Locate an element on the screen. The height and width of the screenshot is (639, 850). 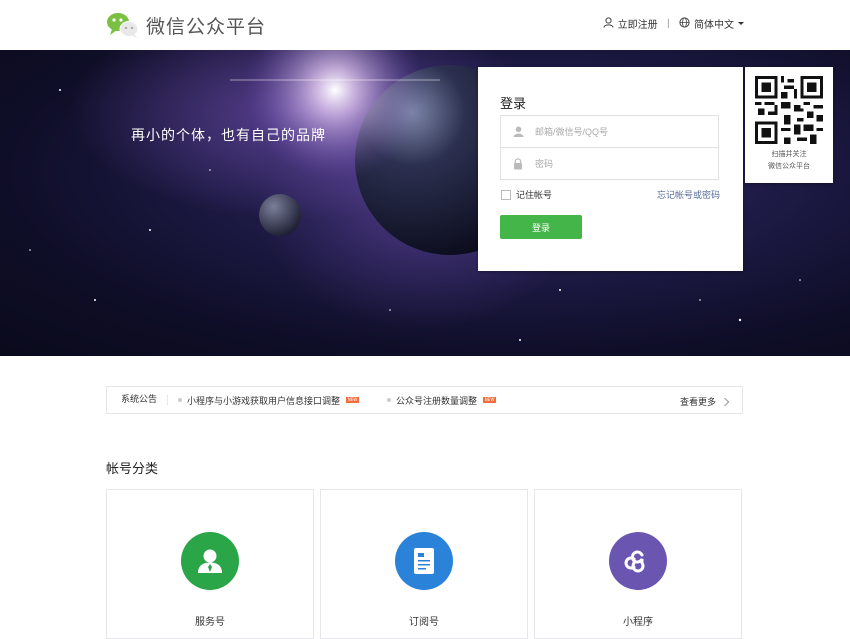
view-more-label: 查看更多 is located at coordinates (698, 401).